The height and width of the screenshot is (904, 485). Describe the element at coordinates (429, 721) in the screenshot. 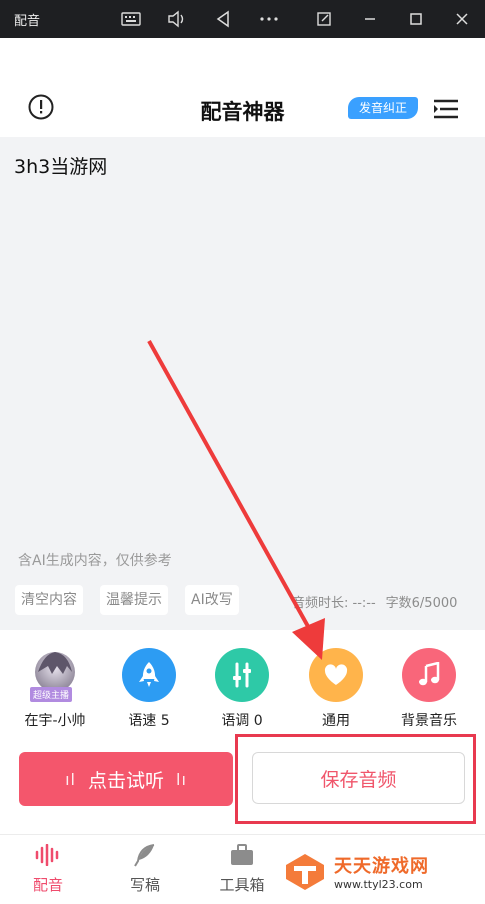

I see `bgm-label: 背景音乐` at that location.